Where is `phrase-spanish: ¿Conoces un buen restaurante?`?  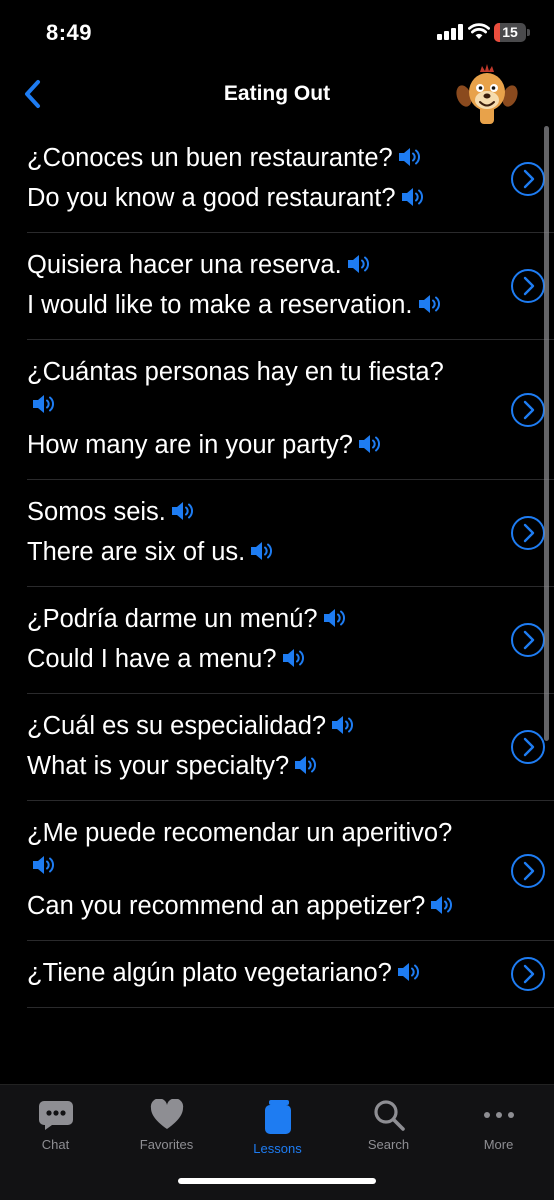 phrase-spanish: ¿Conoces un buen restaurante? is located at coordinates (247, 158).